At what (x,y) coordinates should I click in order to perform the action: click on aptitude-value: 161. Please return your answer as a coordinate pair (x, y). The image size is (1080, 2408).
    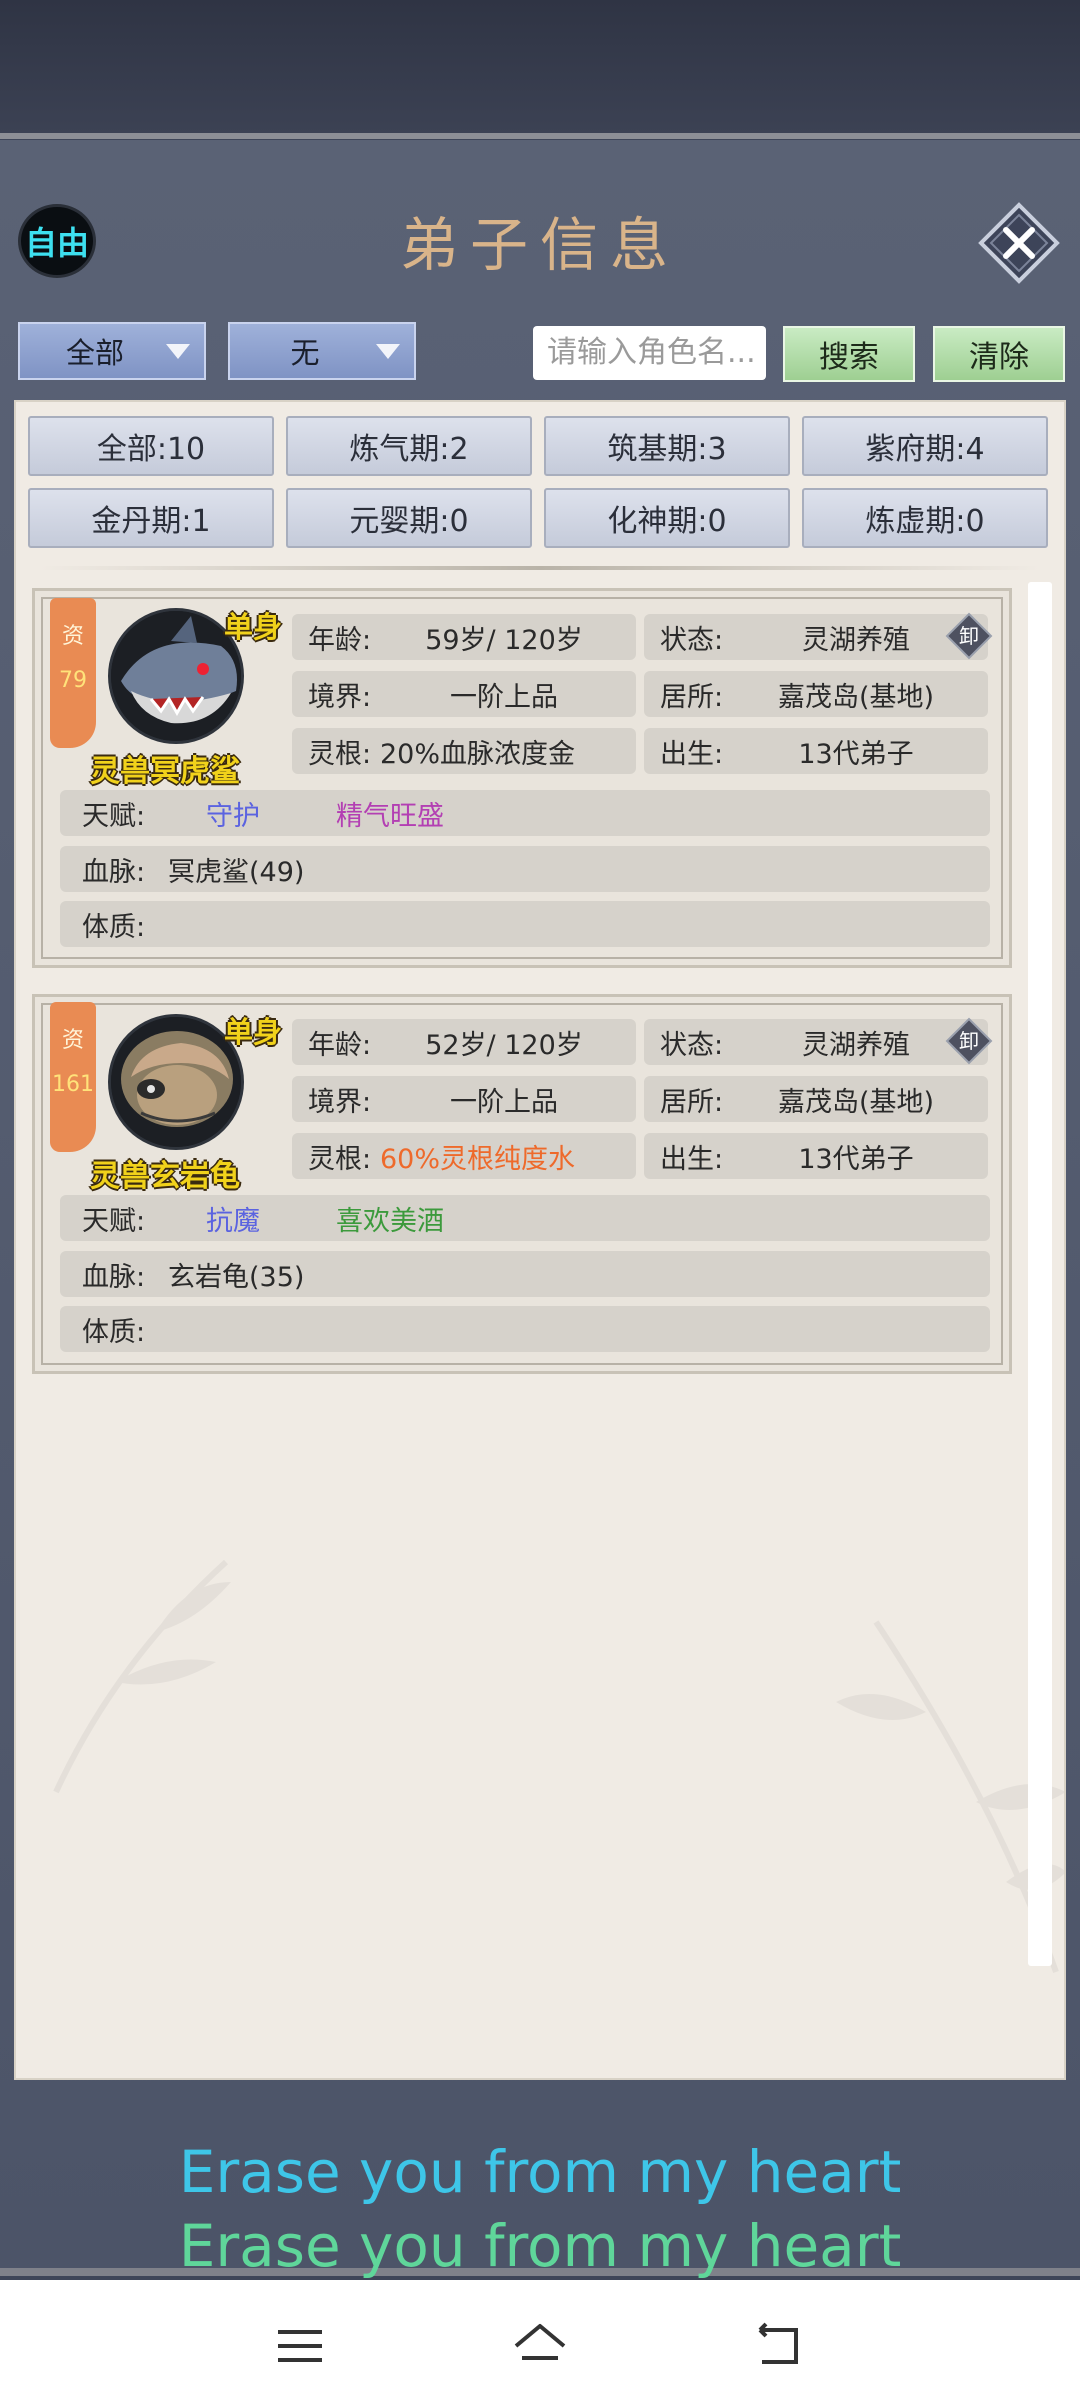
    Looking at the image, I should click on (73, 1084).